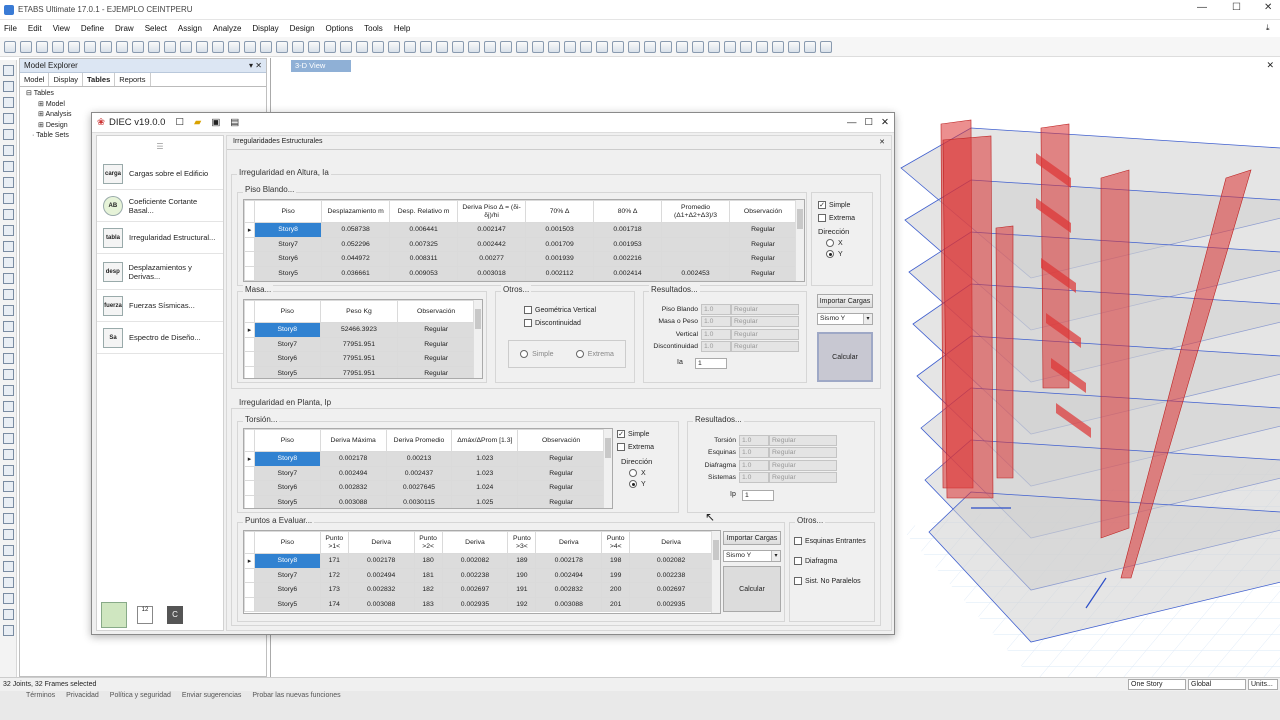 This screenshot has width=1280, height=720. I want to click on menu-edit: Edit, so click(35, 28).